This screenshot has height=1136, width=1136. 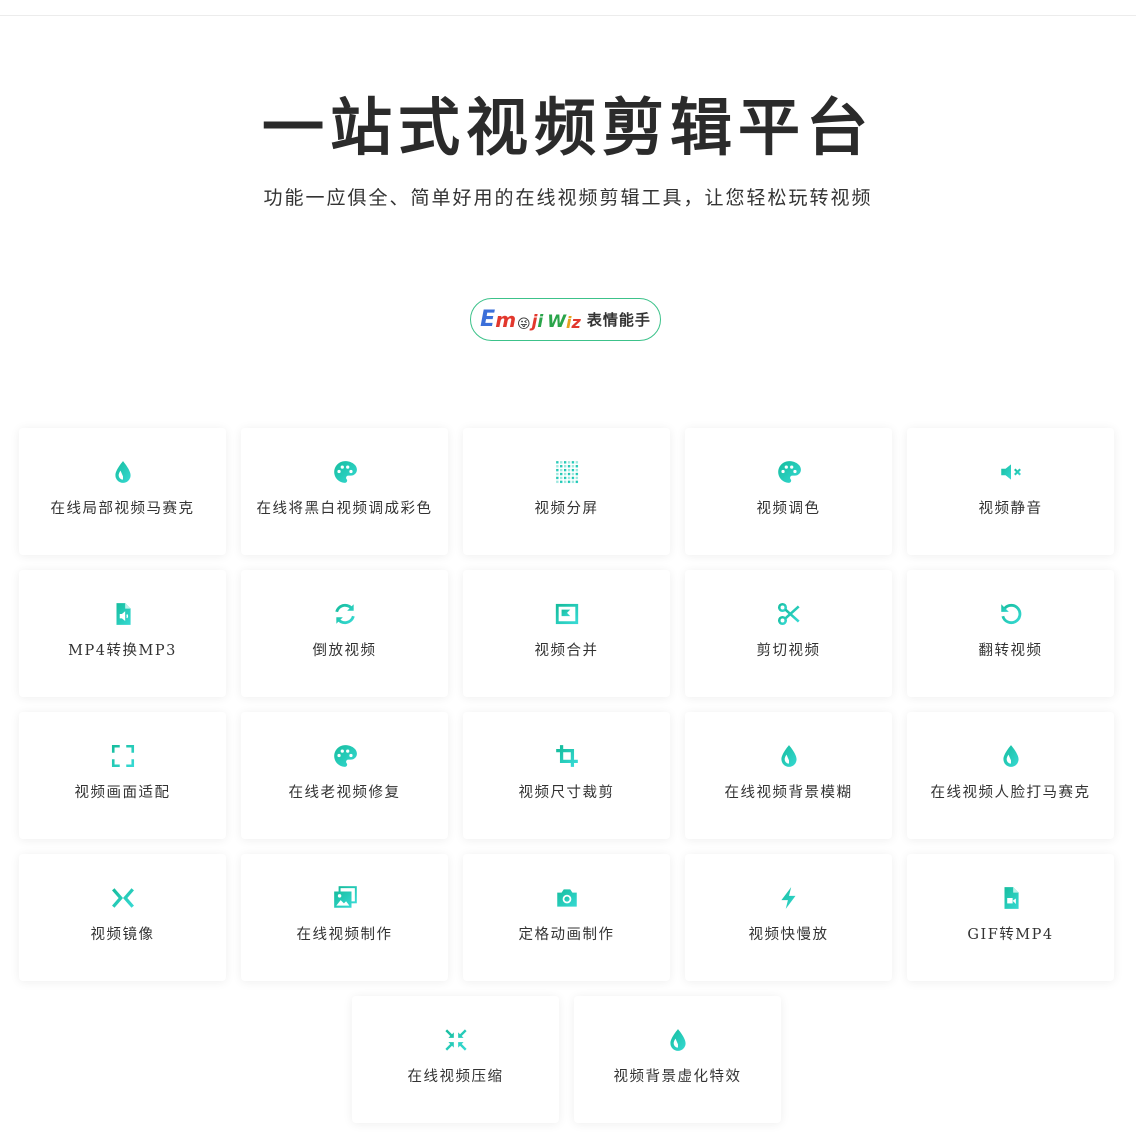 What do you see at coordinates (1010, 935) in the screenshot?
I see `tool-card-label: GIF转MP4` at bounding box center [1010, 935].